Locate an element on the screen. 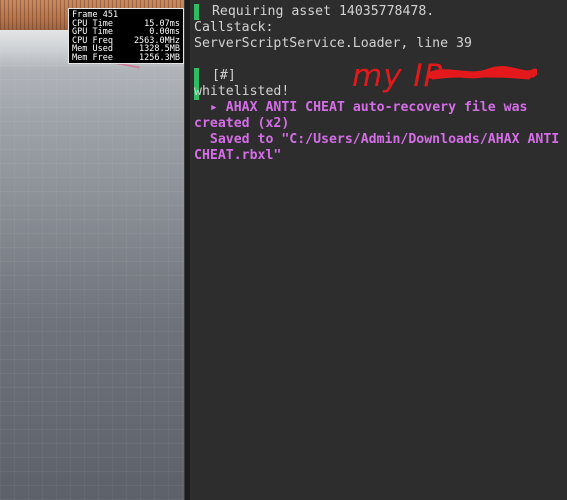 Image resolution: width=567 pixels, height=500 pixels. log-warning-line: ▸ AHAX ANTI CHEAT auto-recovery file was is located at coordinates (378, 108).